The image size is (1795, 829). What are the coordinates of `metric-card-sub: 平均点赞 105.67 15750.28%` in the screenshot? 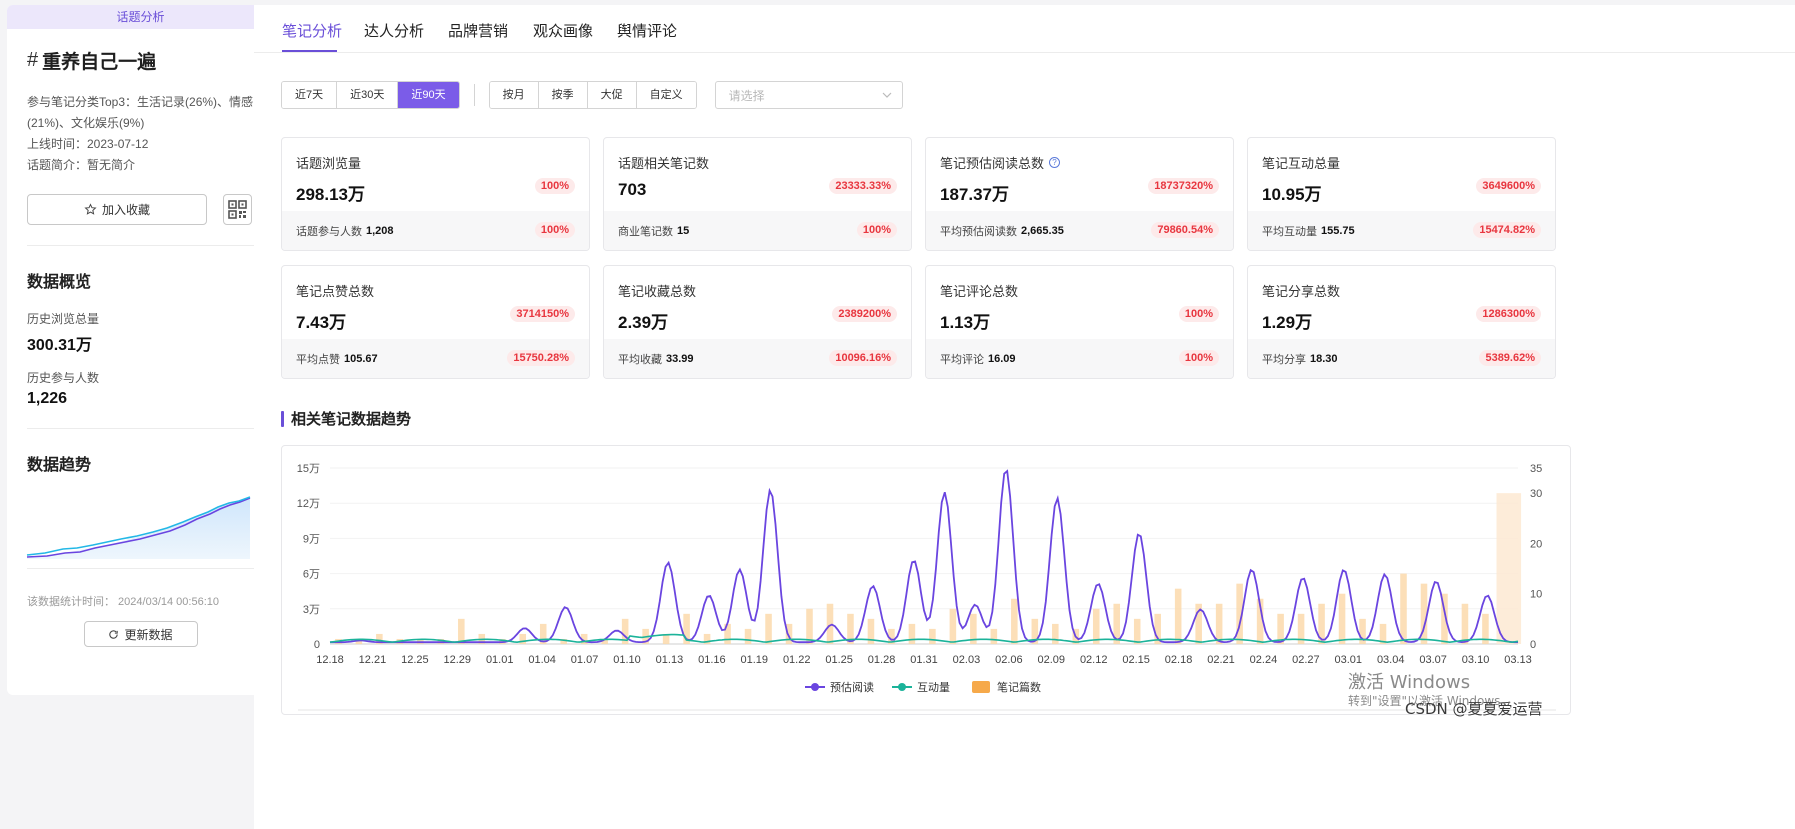 It's located at (435, 358).